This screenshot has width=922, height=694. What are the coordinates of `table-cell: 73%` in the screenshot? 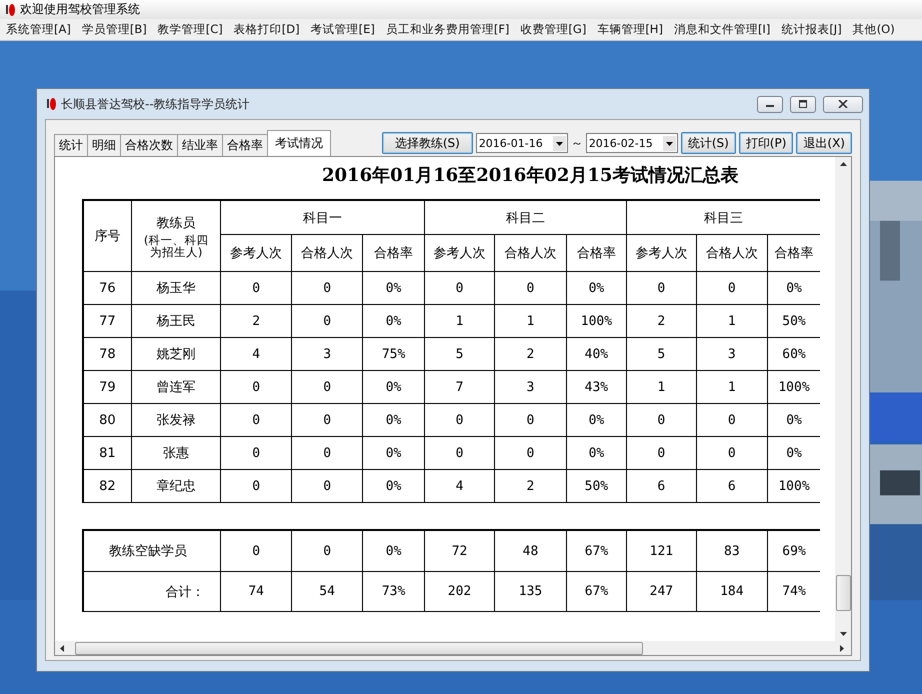 It's located at (393, 592).